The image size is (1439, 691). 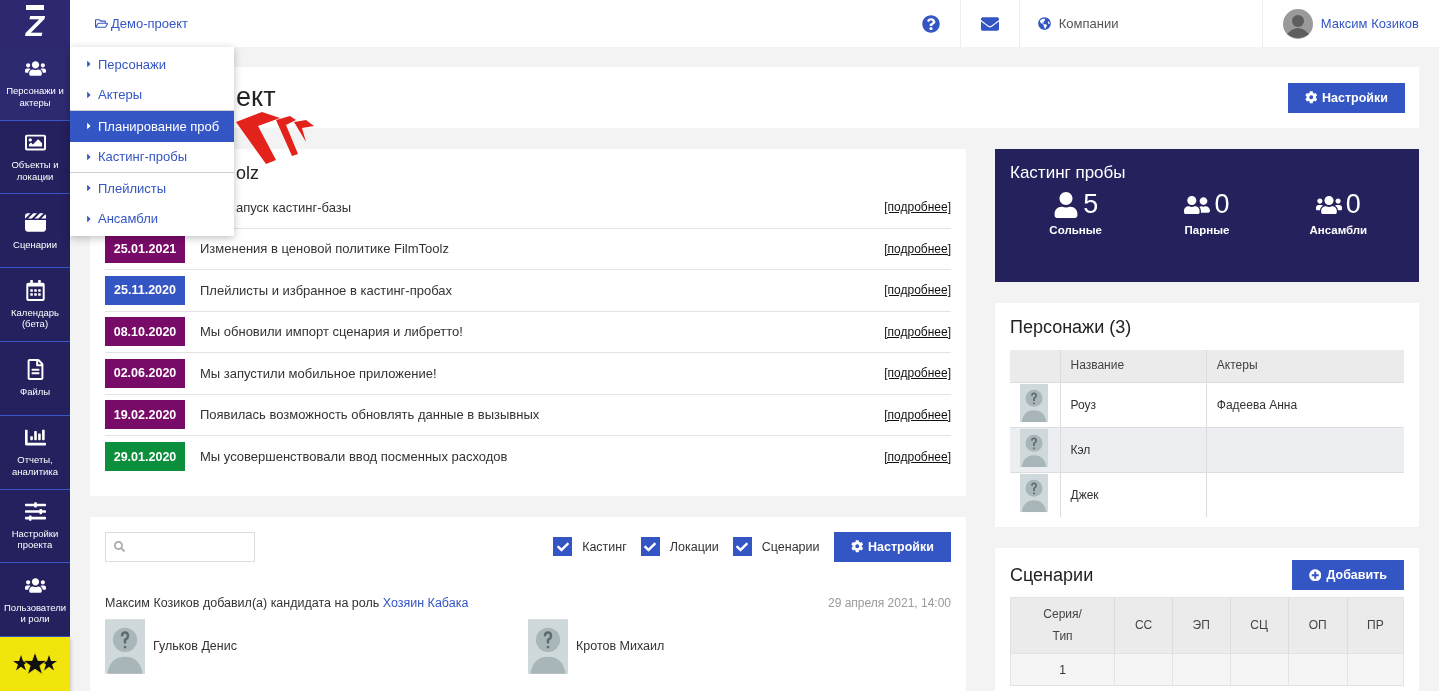 What do you see at coordinates (152, 126) in the screenshot?
I see `menu-item: Планирование проб` at bounding box center [152, 126].